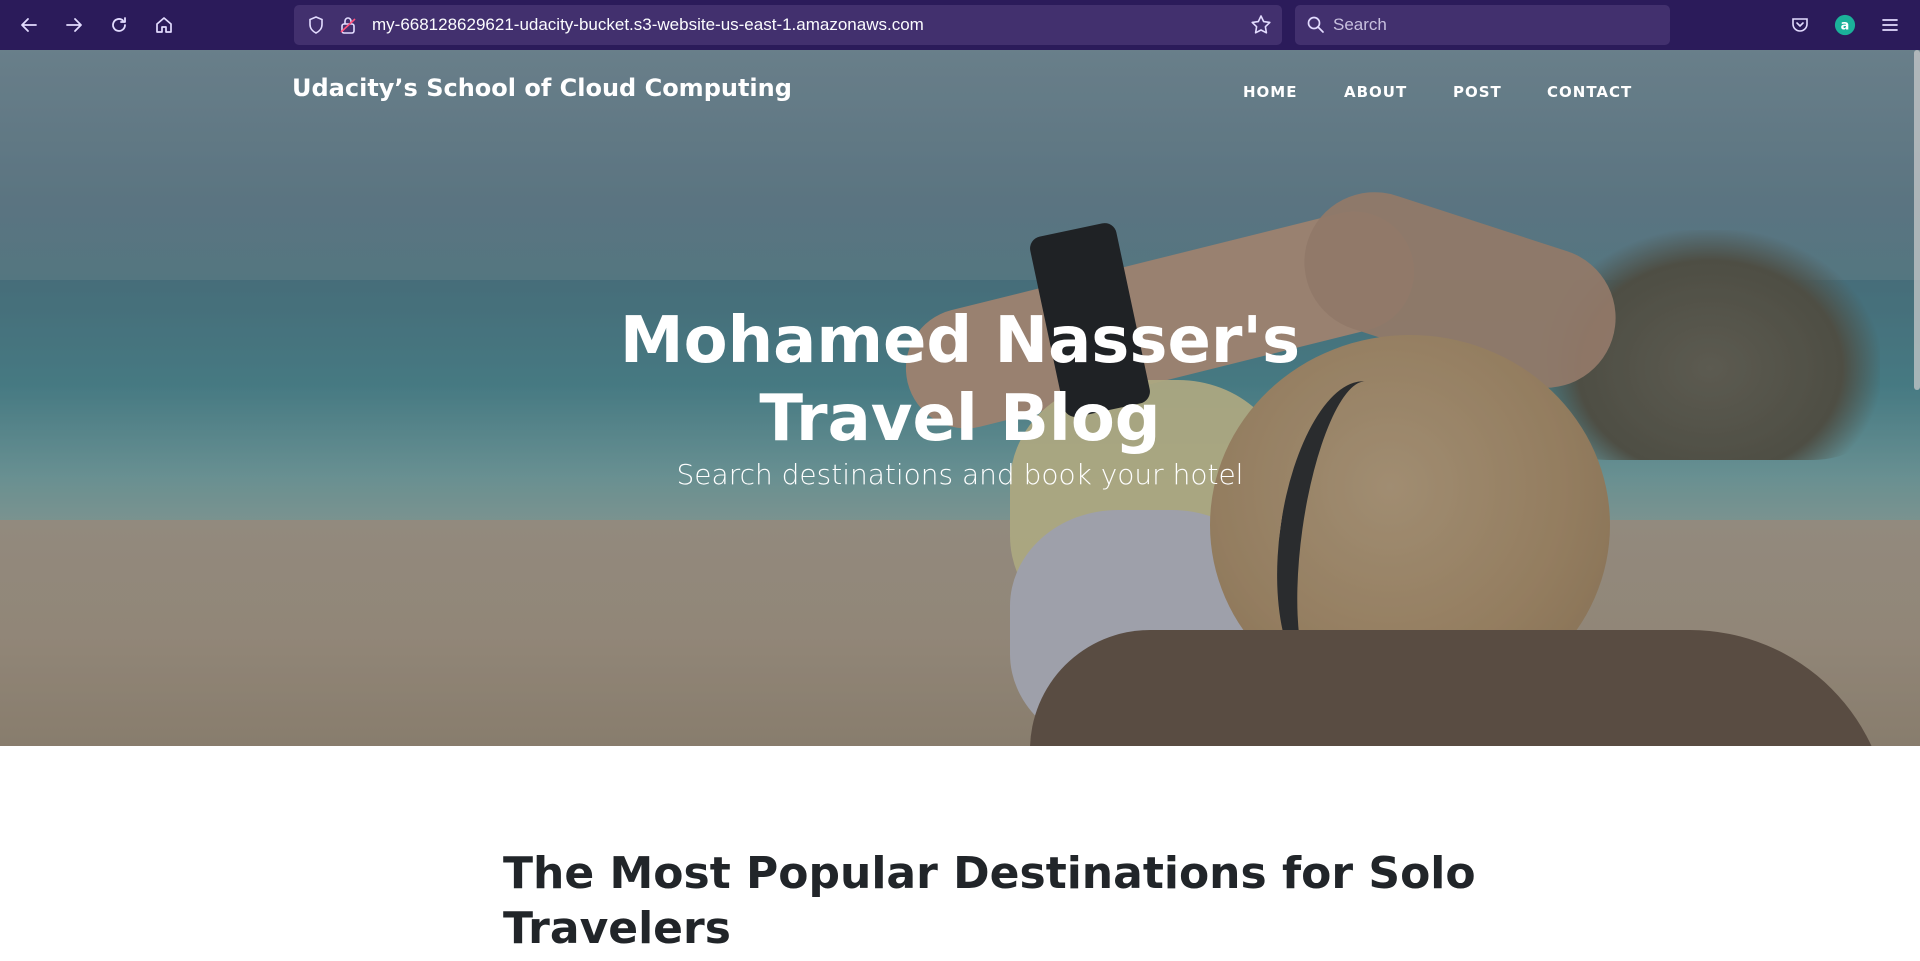  I want to click on menu-icon, so click(1890, 25).